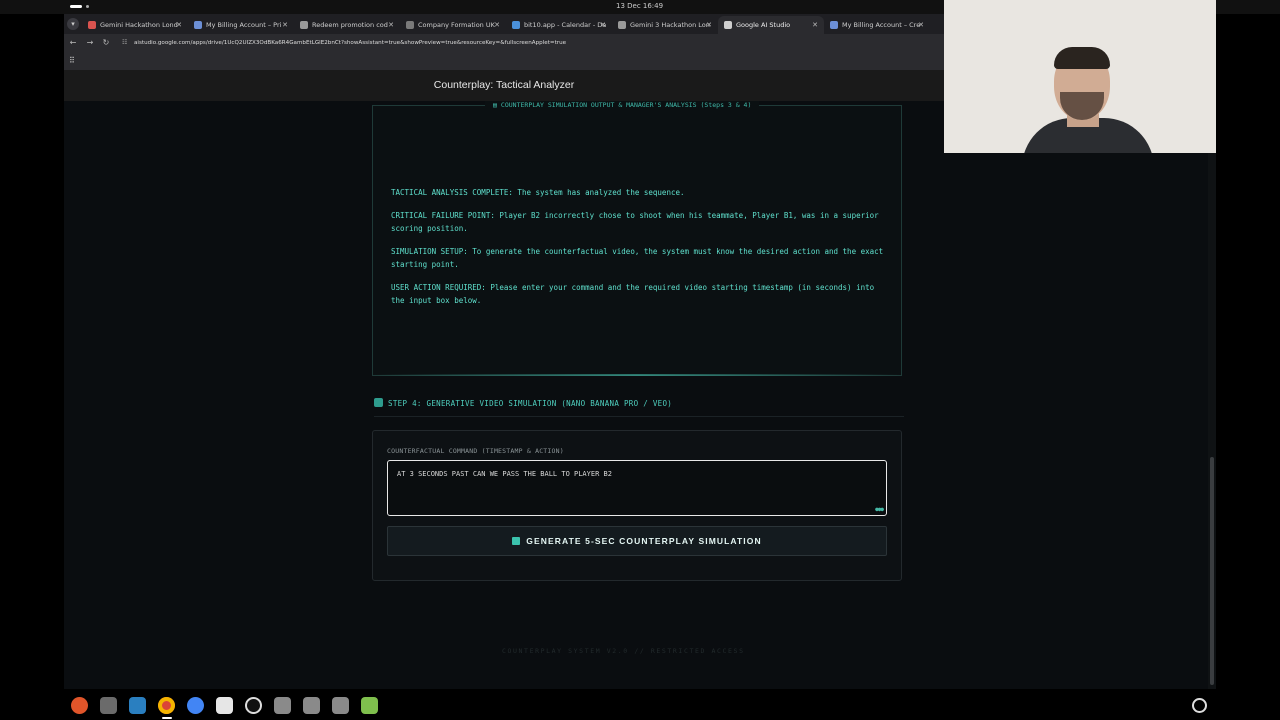  I want to click on system-tray-icon, so click(1199, 705).